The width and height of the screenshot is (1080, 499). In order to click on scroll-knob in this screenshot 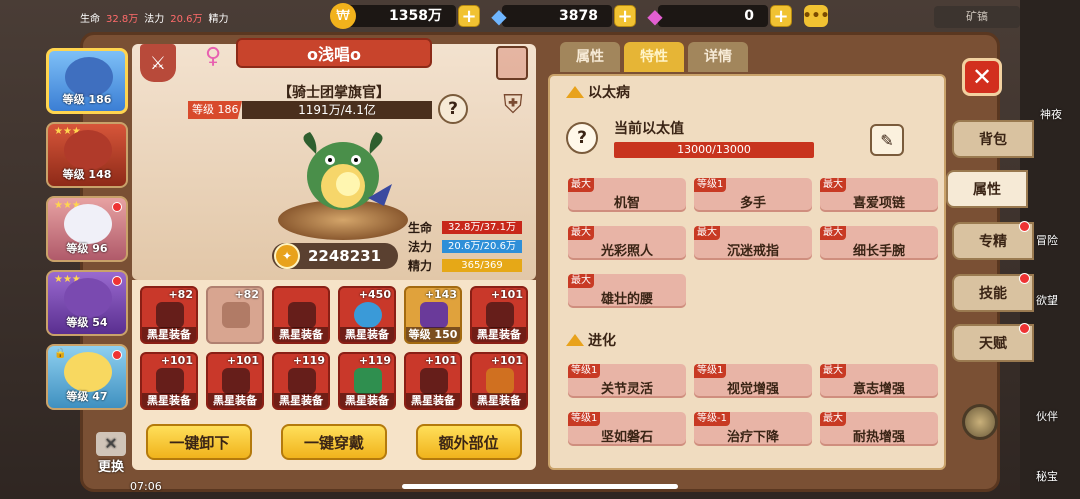, I will do `click(980, 422)`.